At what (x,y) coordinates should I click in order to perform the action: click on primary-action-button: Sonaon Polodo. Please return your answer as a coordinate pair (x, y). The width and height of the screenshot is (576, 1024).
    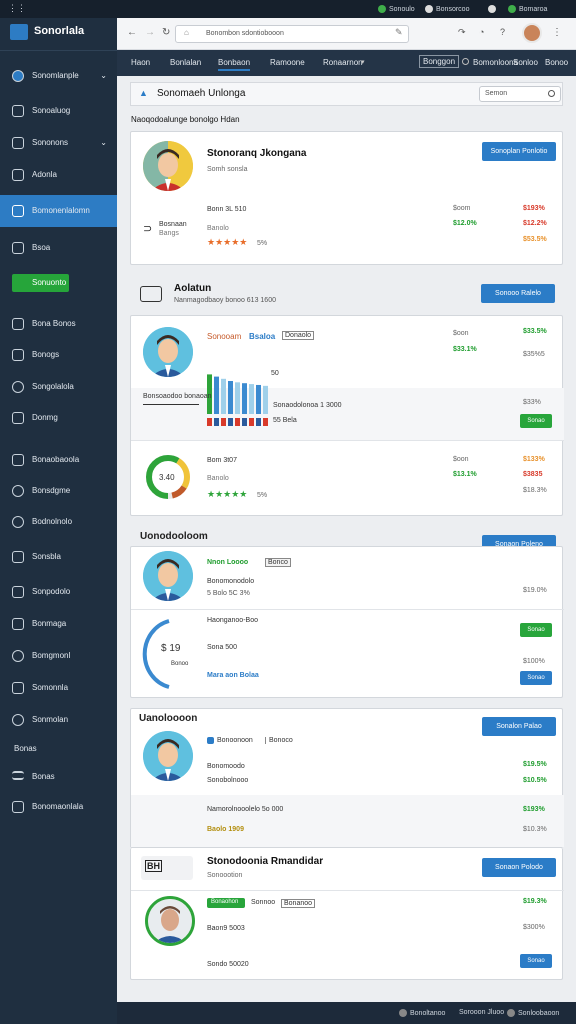
    Looking at the image, I should click on (519, 867).